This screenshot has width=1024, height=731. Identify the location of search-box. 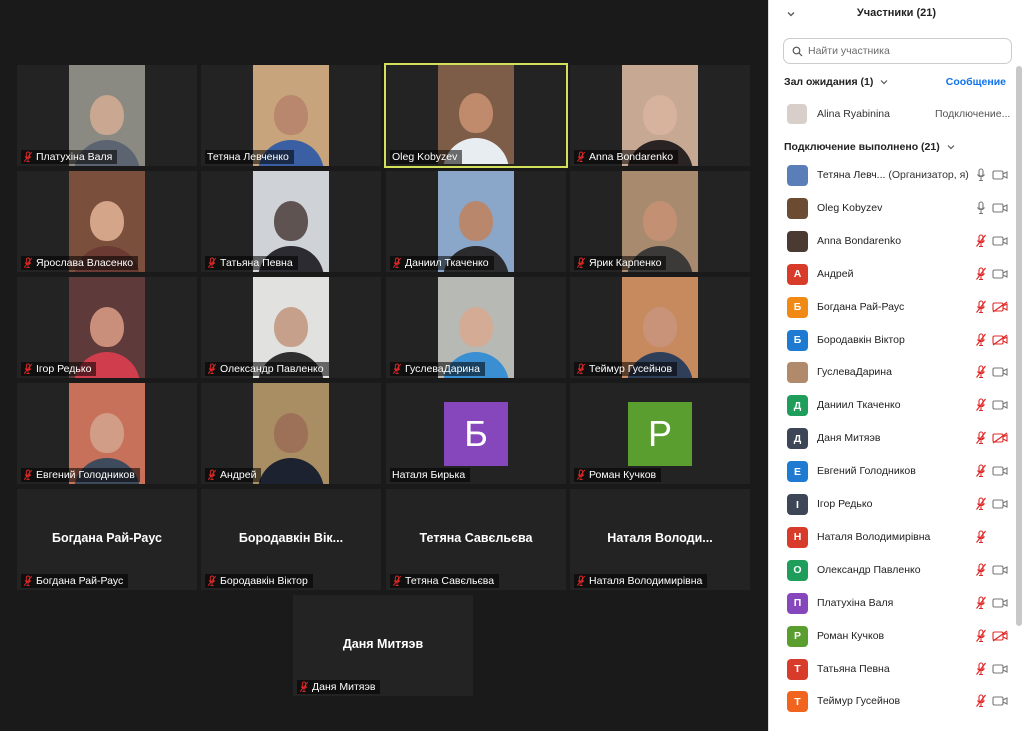
(897, 51).